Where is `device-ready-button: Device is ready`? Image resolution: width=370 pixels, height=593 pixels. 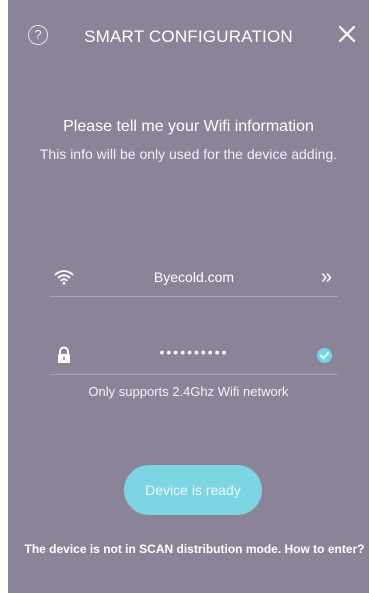 device-ready-button: Device is ready is located at coordinates (193, 490).